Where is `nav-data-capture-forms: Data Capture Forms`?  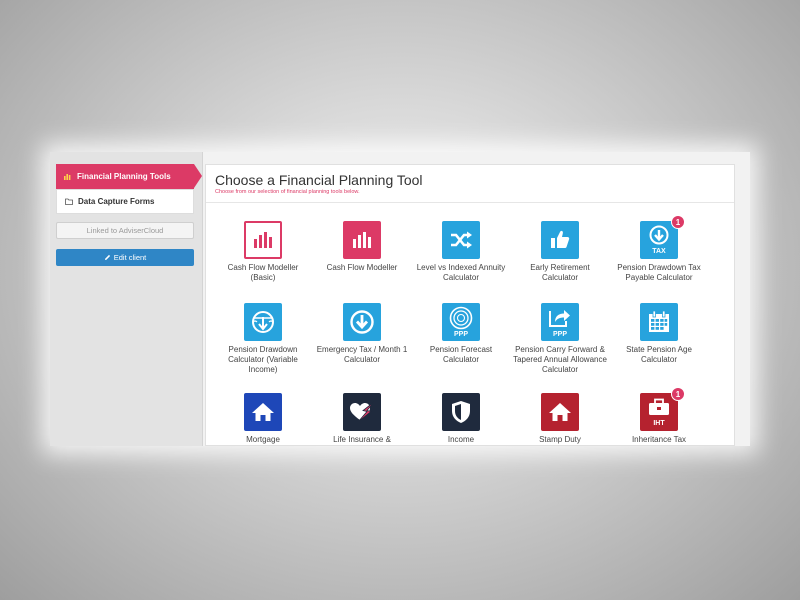 nav-data-capture-forms: Data Capture Forms is located at coordinates (125, 201).